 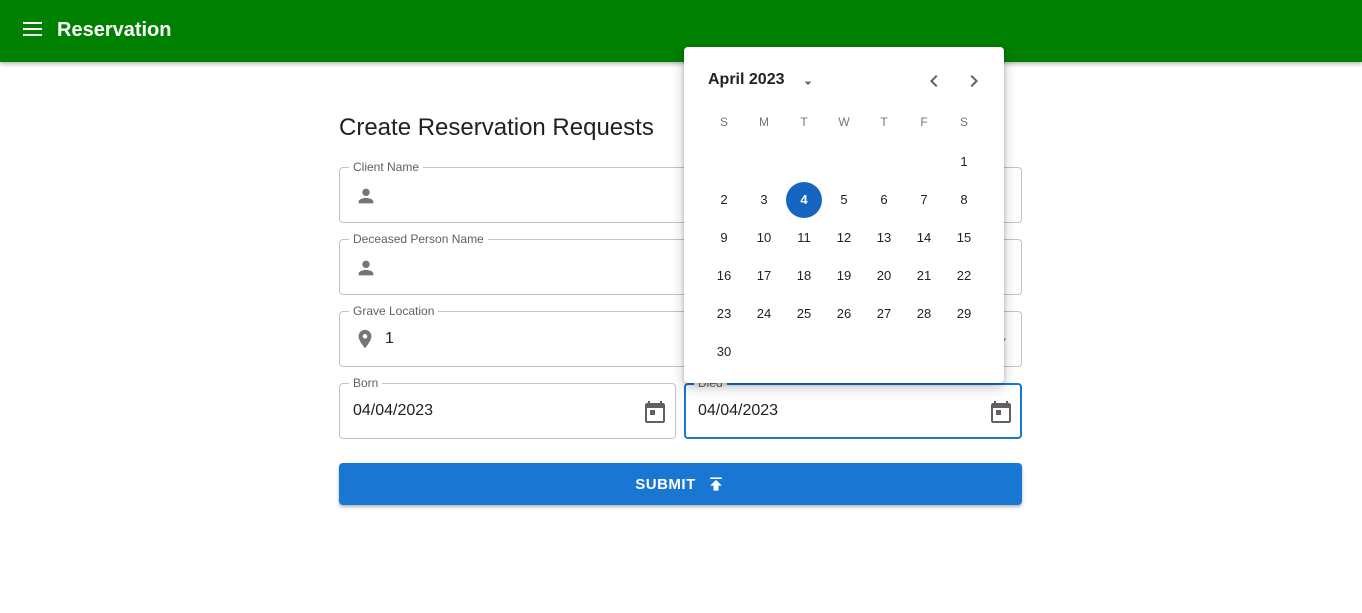 I want to click on calendar-day: 10, so click(x=764, y=238).